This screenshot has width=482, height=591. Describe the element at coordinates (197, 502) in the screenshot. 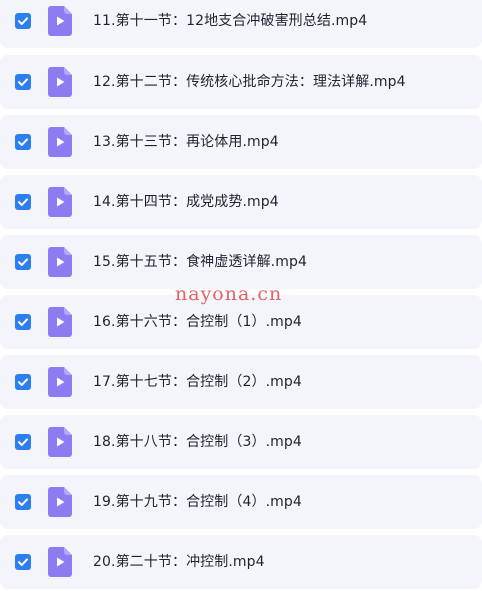

I see `file-name: 19.第十九节：合控制（4）.mp4` at that location.